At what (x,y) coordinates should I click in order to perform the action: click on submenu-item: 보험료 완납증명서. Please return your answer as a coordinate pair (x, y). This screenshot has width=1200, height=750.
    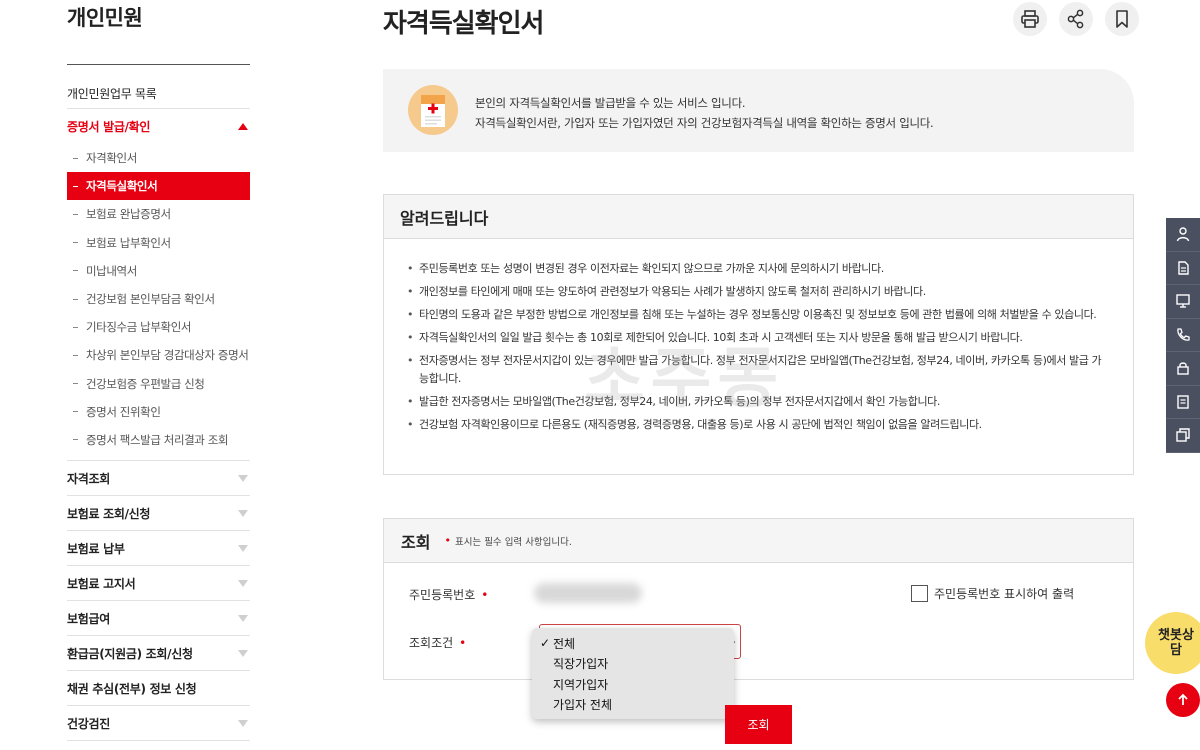
    Looking at the image, I should click on (158, 214).